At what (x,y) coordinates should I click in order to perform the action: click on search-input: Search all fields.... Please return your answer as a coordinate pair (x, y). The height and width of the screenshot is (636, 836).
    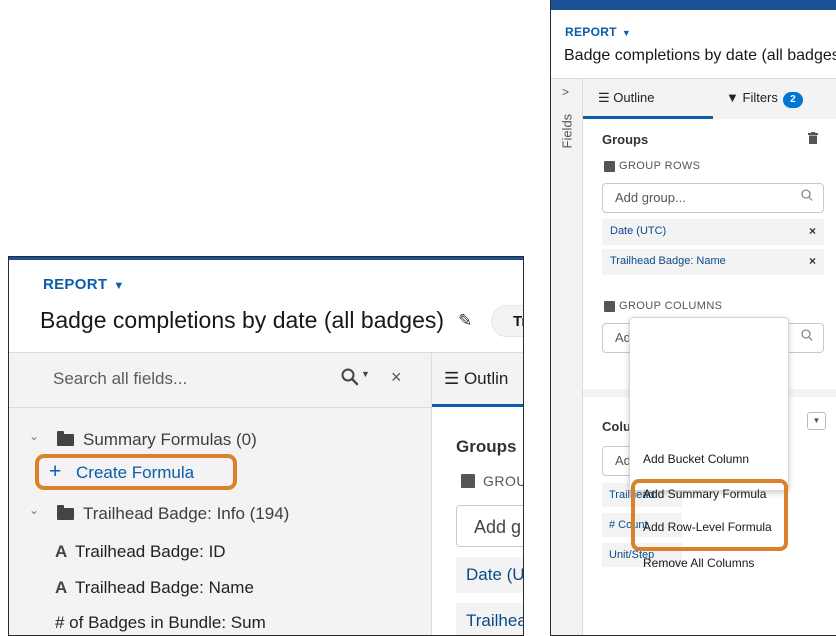
    Looking at the image, I should click on (120, 379).